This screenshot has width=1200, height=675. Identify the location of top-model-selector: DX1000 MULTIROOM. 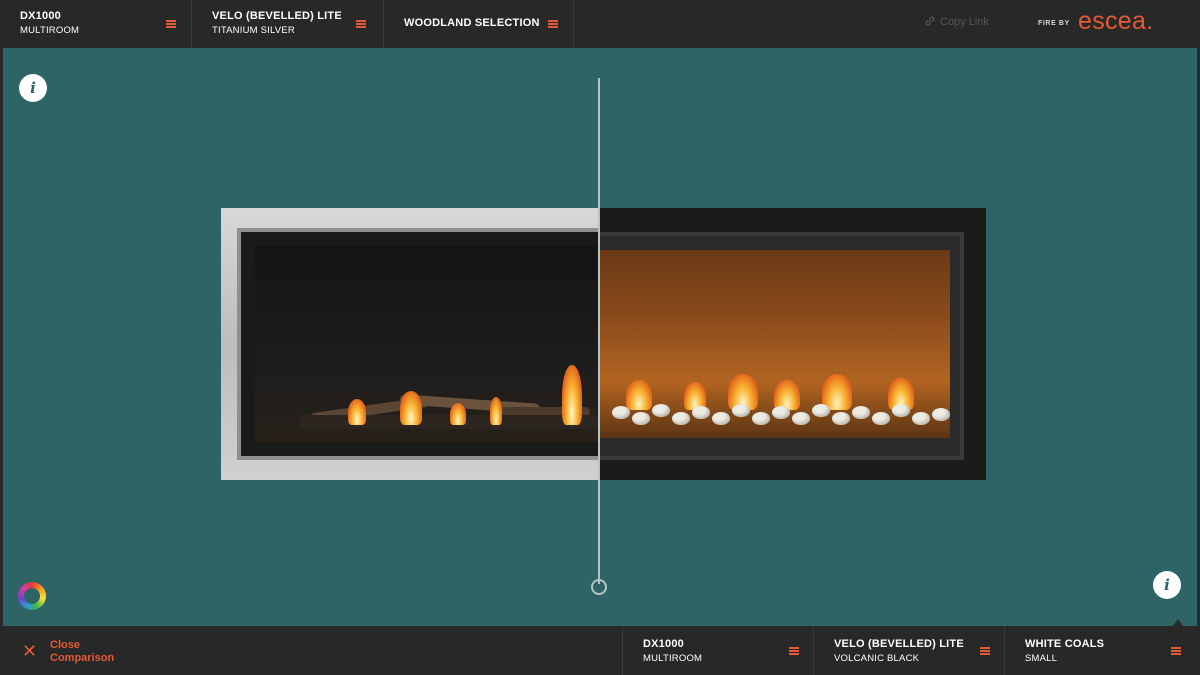
(96, 24).